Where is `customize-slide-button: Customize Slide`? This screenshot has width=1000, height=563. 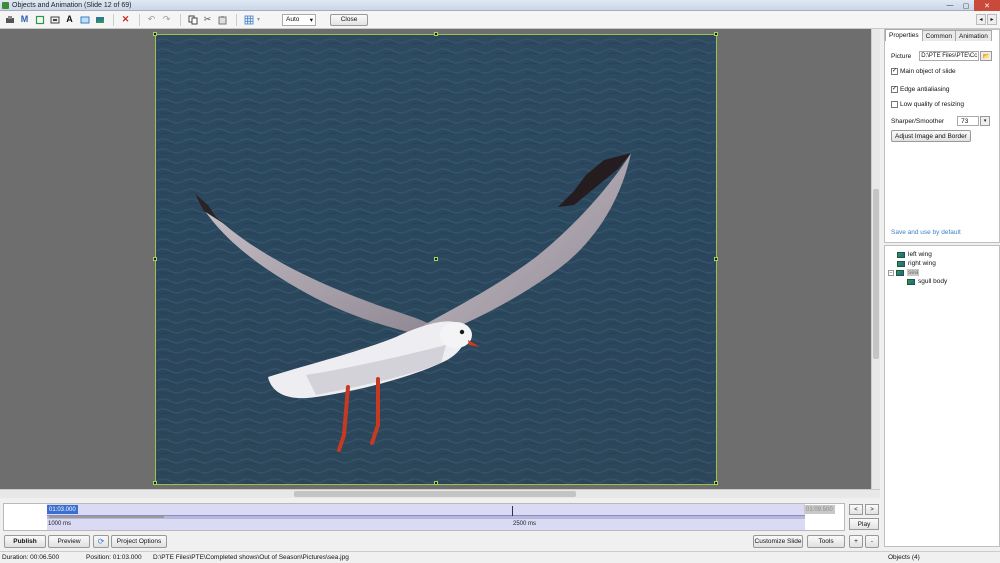
customize-slide-button: Customize Slide is located at coordinates (778, 541).